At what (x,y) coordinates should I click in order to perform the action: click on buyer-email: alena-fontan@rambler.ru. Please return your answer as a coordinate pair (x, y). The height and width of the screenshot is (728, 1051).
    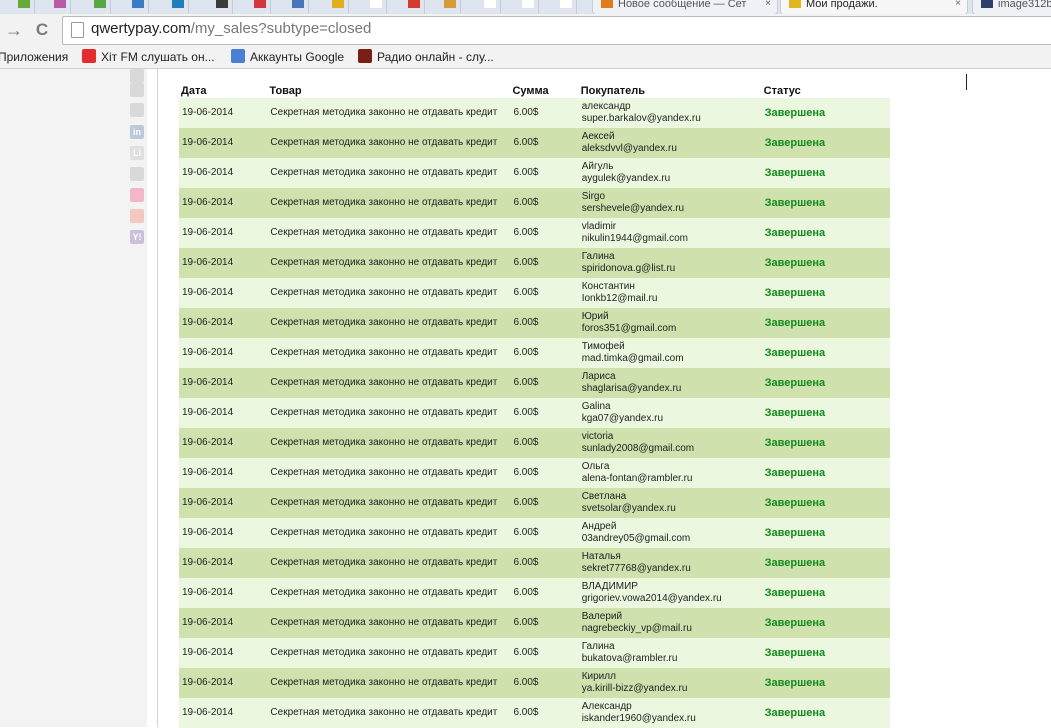
    Looking at the image, I should click on (637, 478).